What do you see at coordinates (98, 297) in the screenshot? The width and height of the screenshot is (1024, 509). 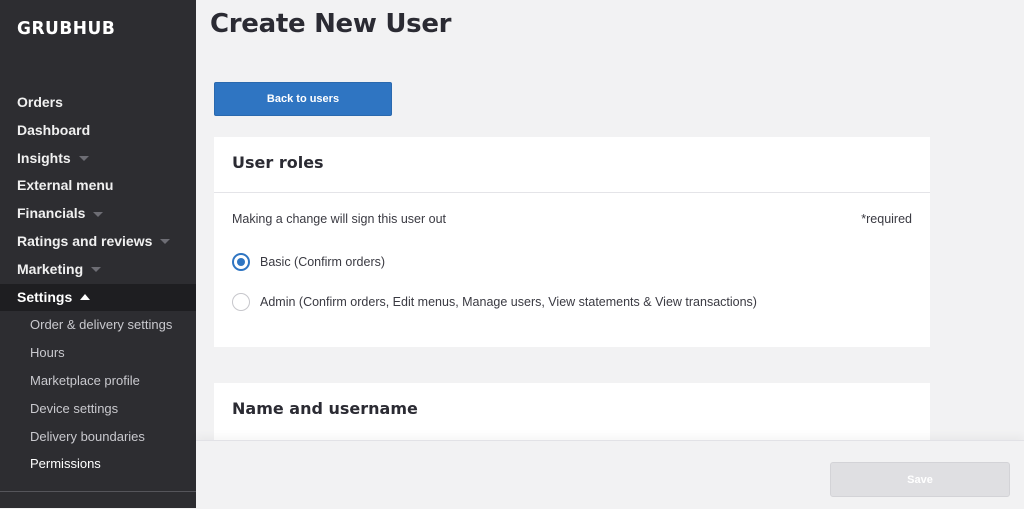 I see `sidebar-item-settings: Settings` at bounding box center [98, 297].